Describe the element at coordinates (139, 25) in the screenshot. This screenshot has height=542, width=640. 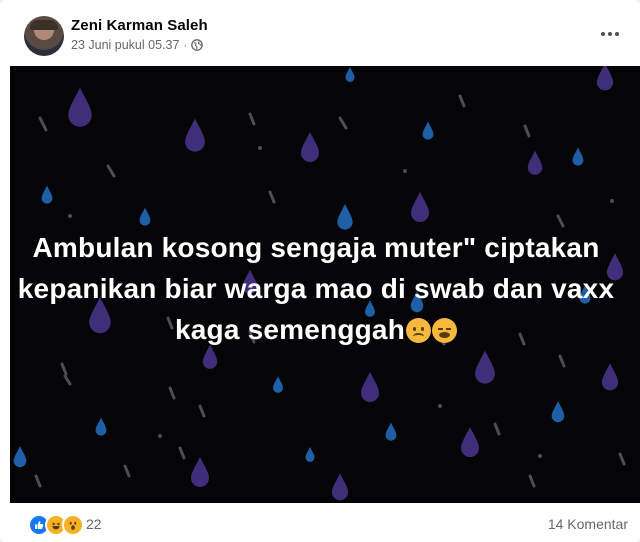
I see `author-name: Zeni Karman Saleh` at that location.